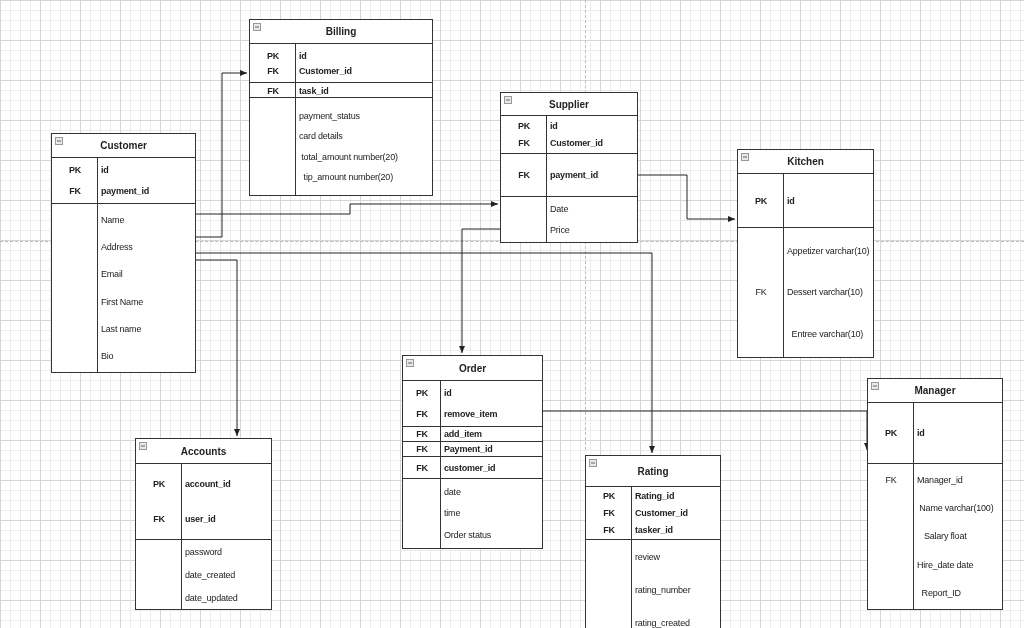 The image size is (1024, 628). What do you see at coordinates (121, 328) in the screenshot?
I see `field-name: Last name` at bounding box center [121, 328].